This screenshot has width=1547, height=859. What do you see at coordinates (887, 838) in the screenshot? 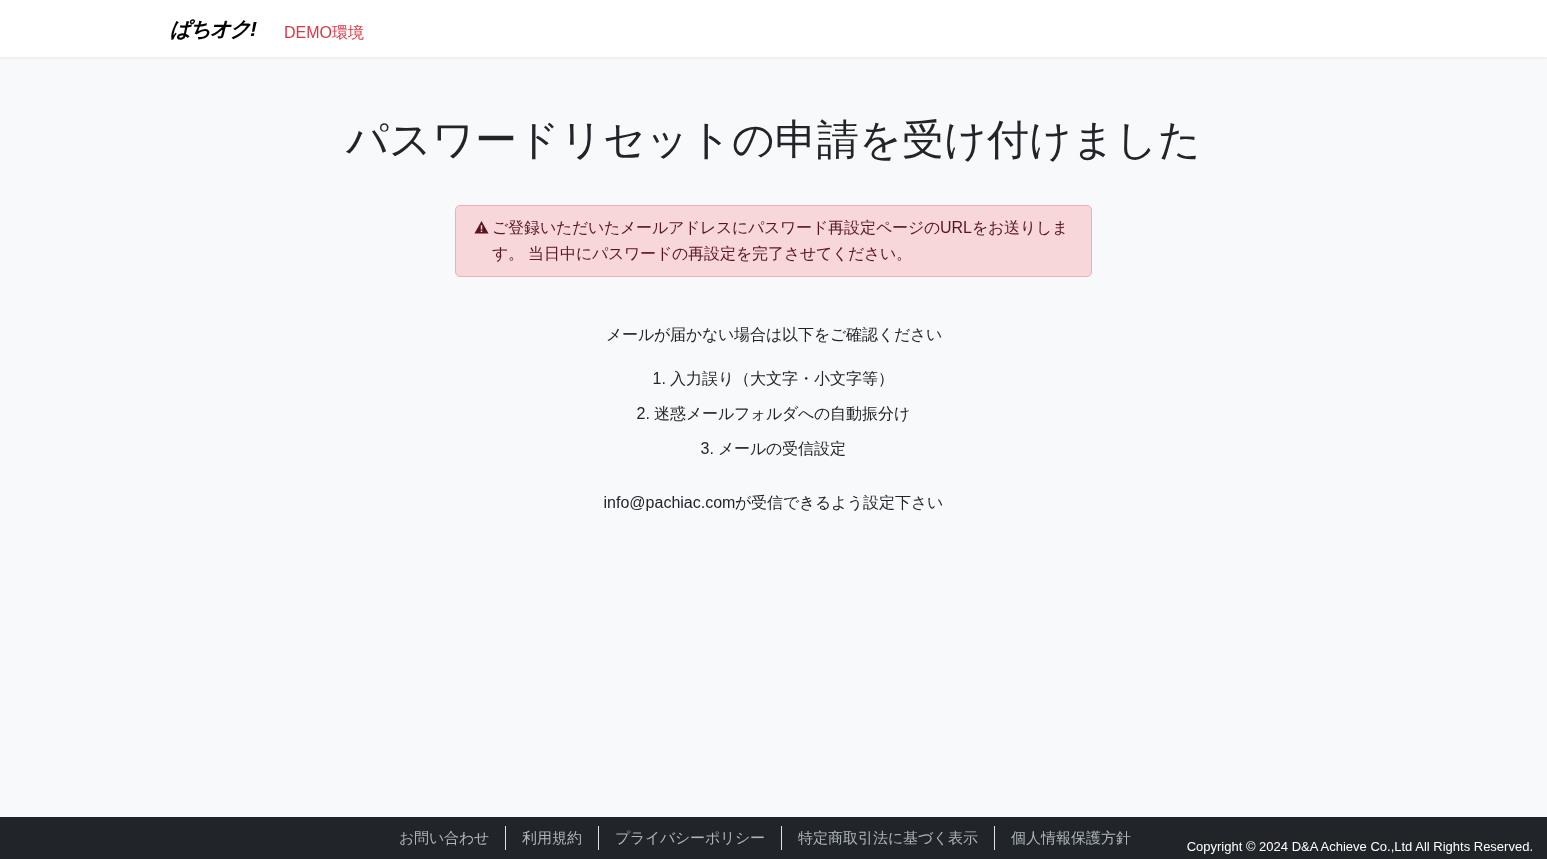
I see `footer-link: 特定商取引法に基づく表示` at bounding box center [887, 838].